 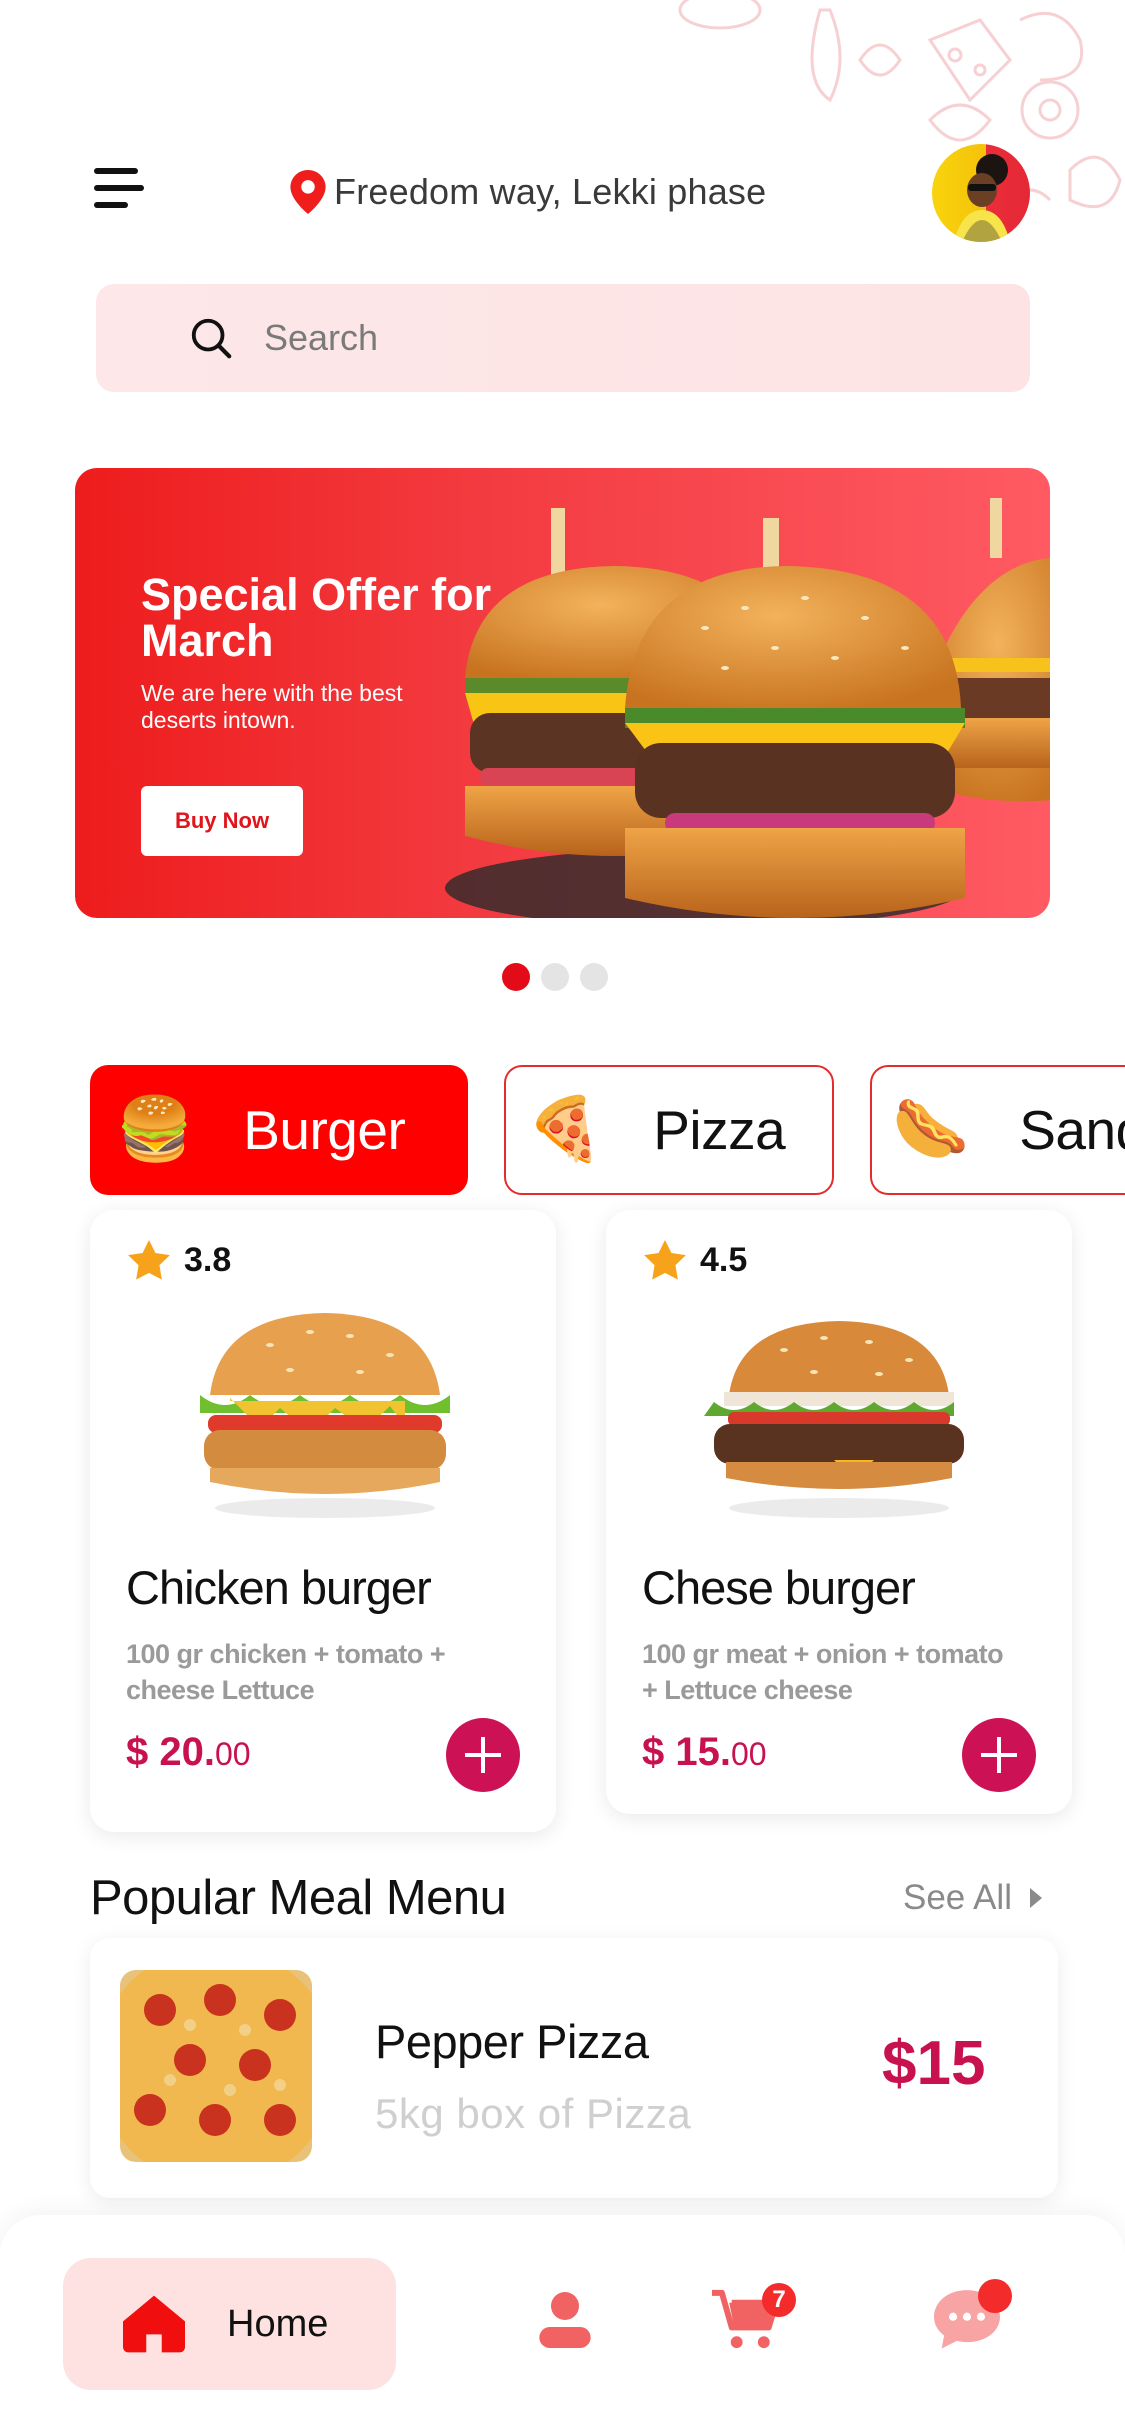 I want to click on price-main: $ 15., so click(x=686, y=1752).